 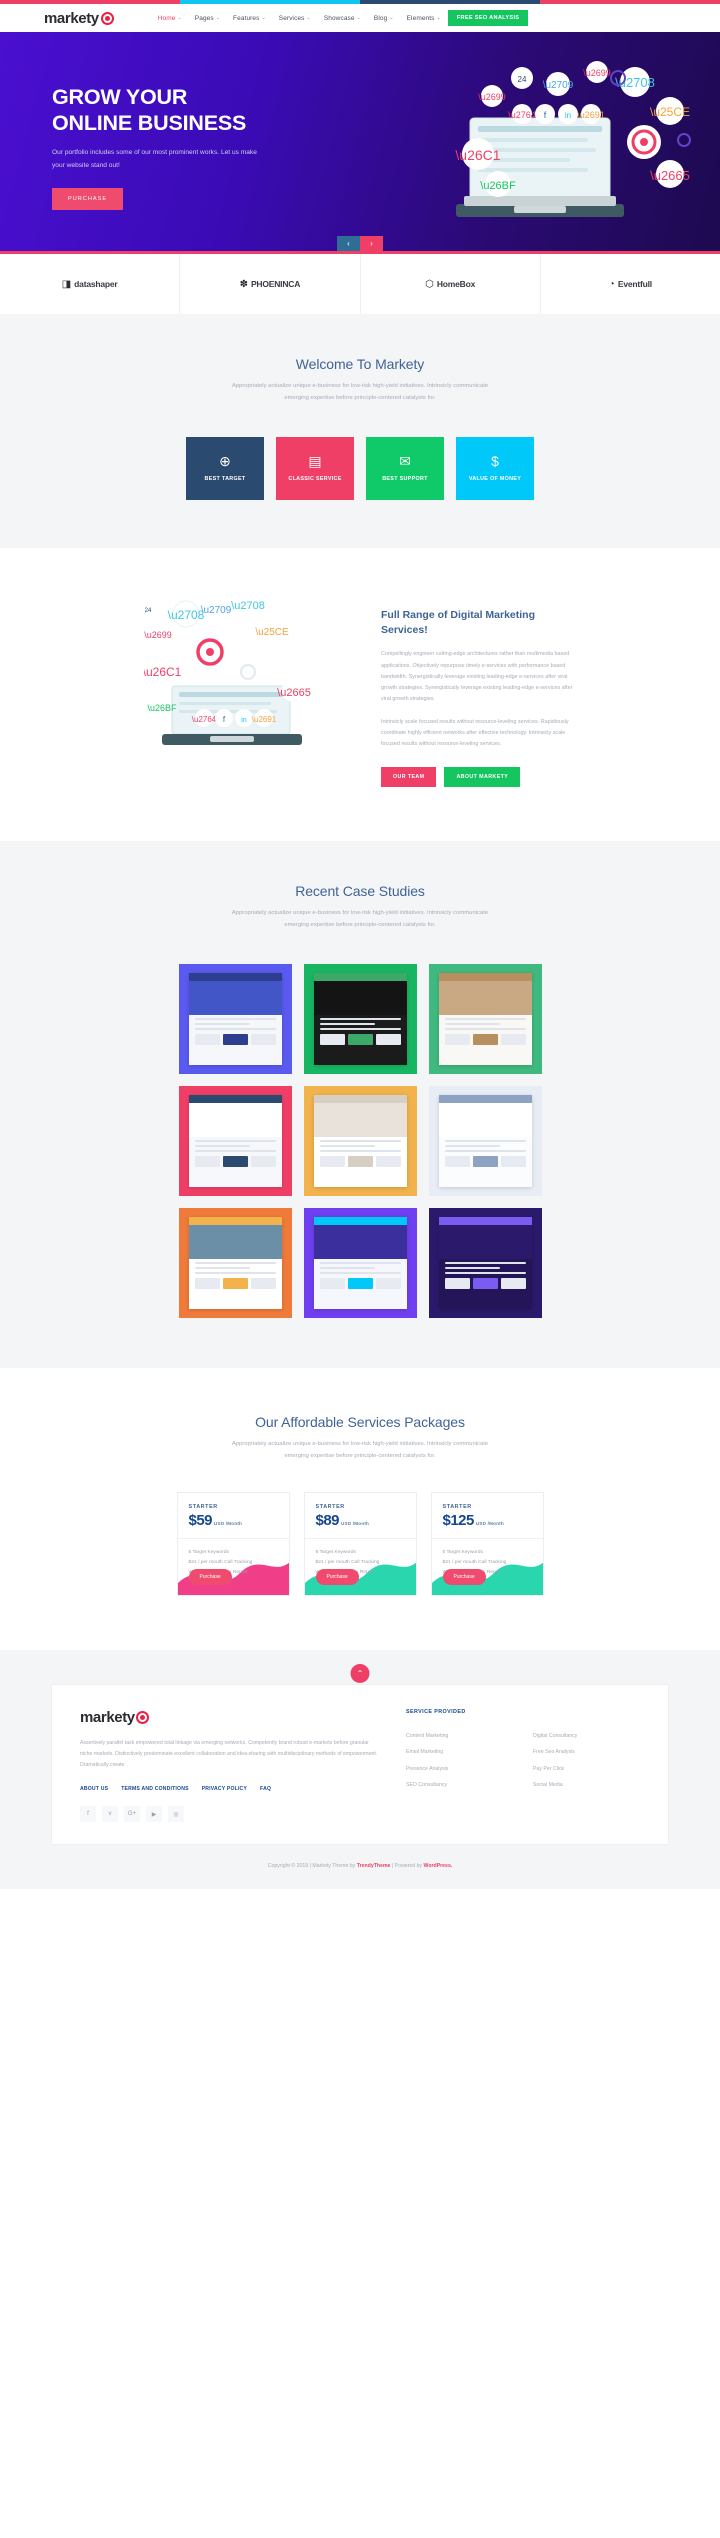 I want to click on footer-link-privacy-policy: PRIVACY POLICY, so click(x=224, y=1789).